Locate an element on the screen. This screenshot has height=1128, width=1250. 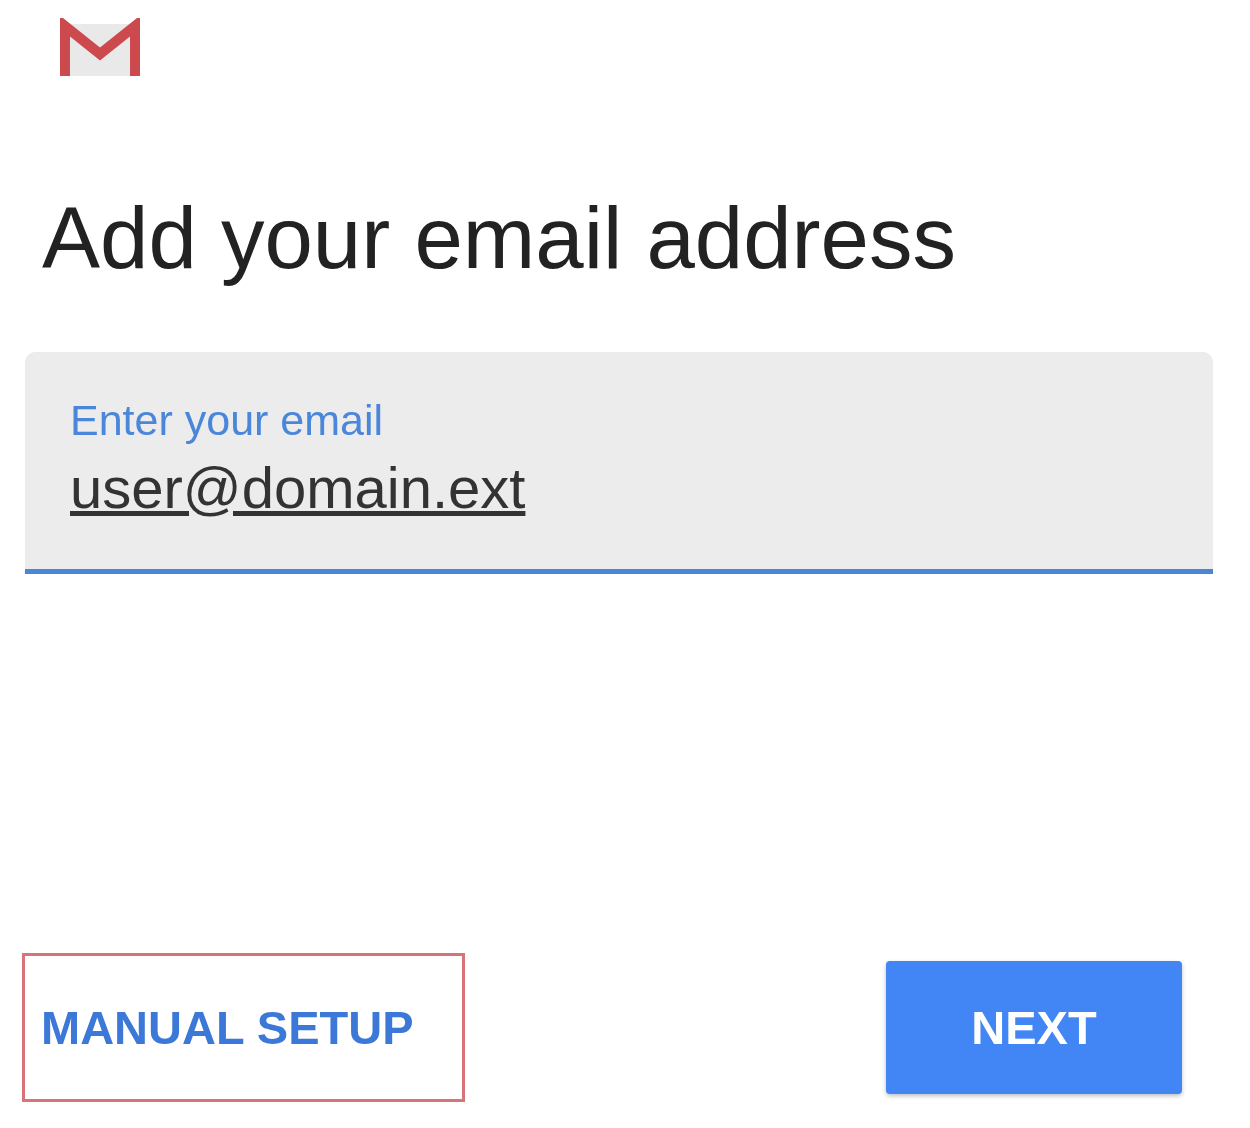
page-heading: Add your email address is located at coordinates (499, 238).